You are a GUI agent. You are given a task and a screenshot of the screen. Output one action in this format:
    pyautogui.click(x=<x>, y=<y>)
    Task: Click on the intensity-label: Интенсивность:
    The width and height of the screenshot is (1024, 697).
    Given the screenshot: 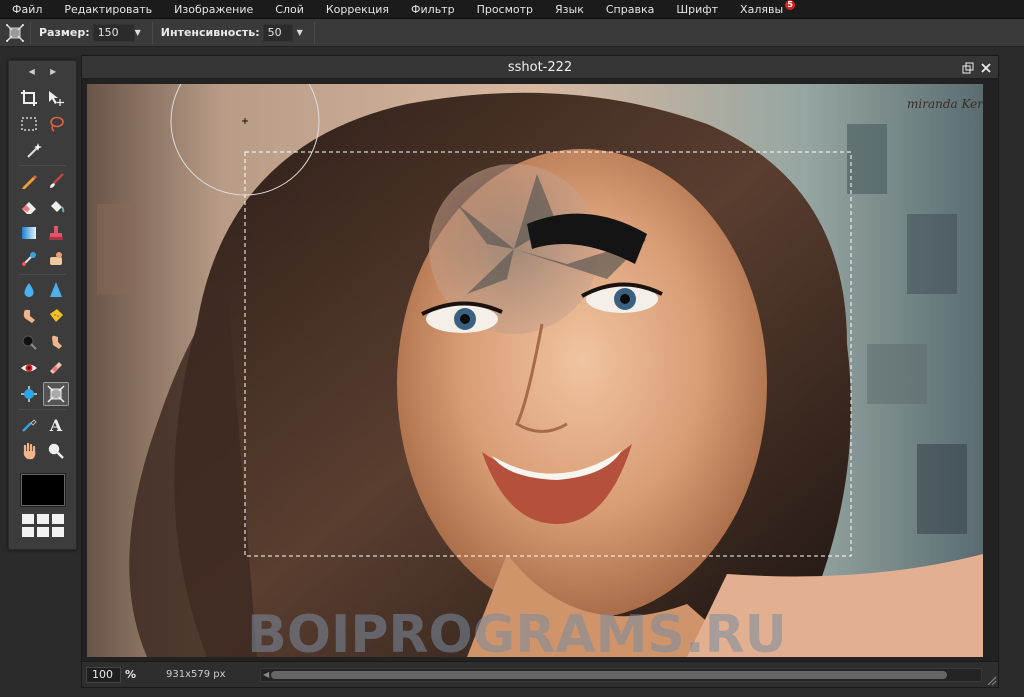 What is the action you would take?
    pyautogui.click(x=210, y=32)
    